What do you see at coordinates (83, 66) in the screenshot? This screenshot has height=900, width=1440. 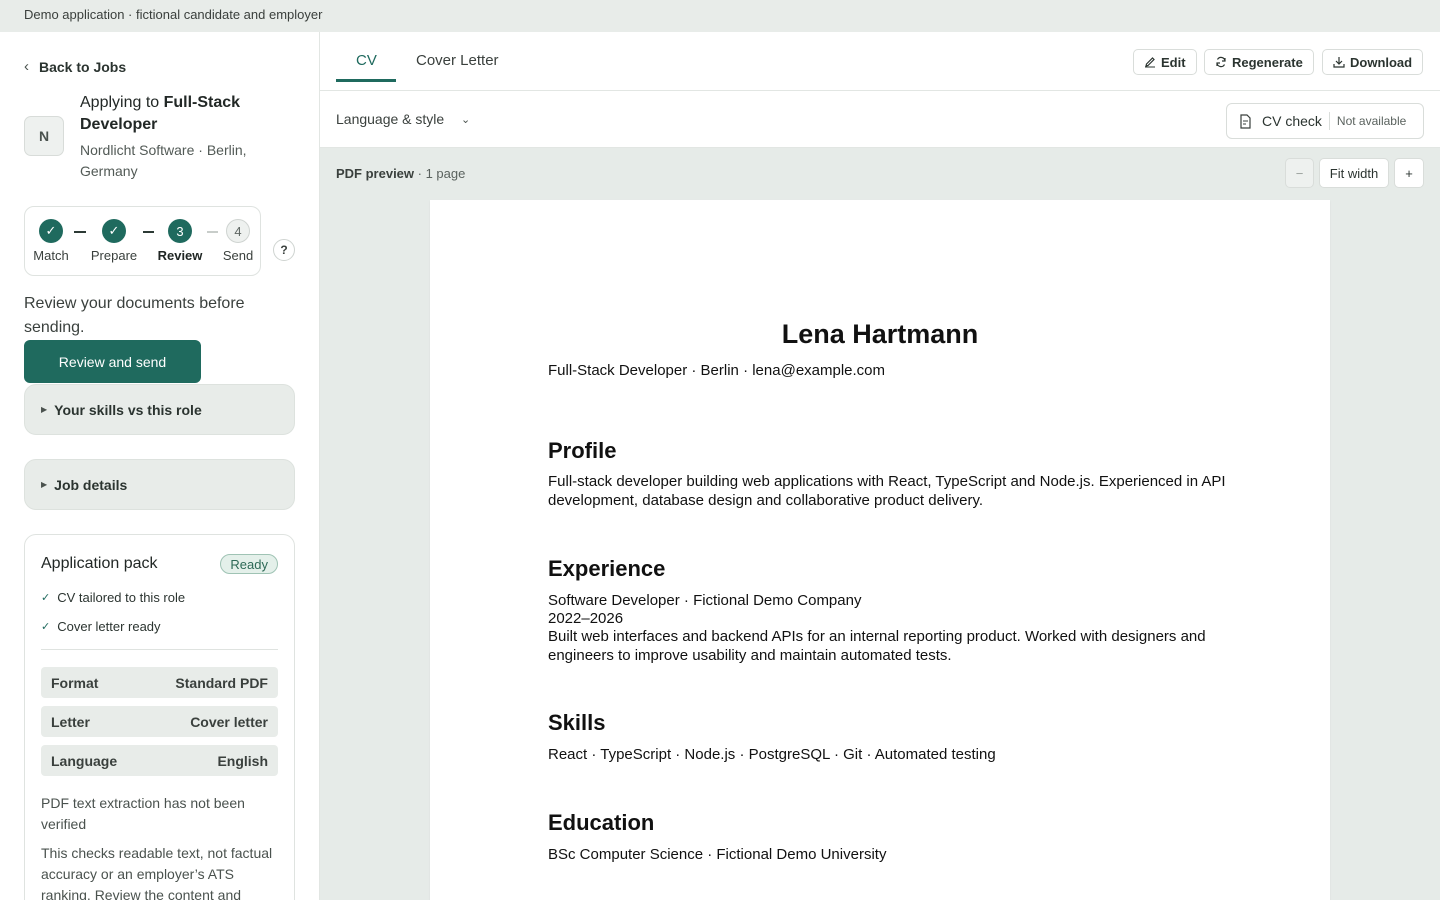 I see `back-label: Back to Jobs` at bounding box center [83, 66].